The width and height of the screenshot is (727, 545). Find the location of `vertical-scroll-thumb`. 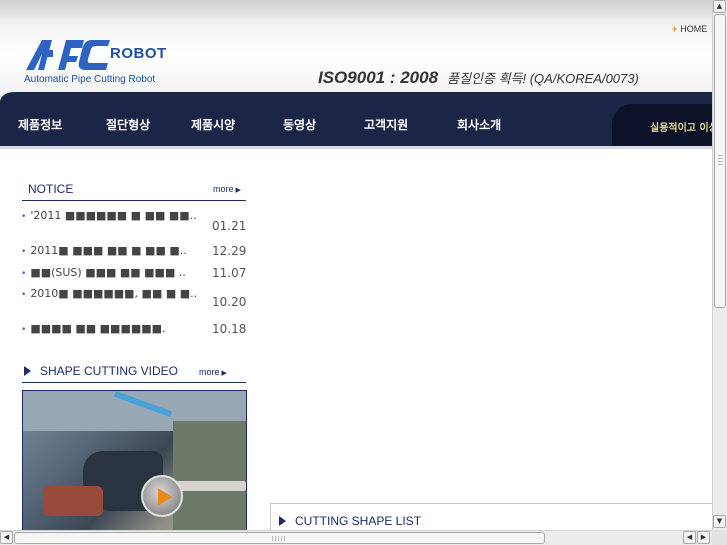

vertical-scroll-thumb is located at coordinates (720, 161).